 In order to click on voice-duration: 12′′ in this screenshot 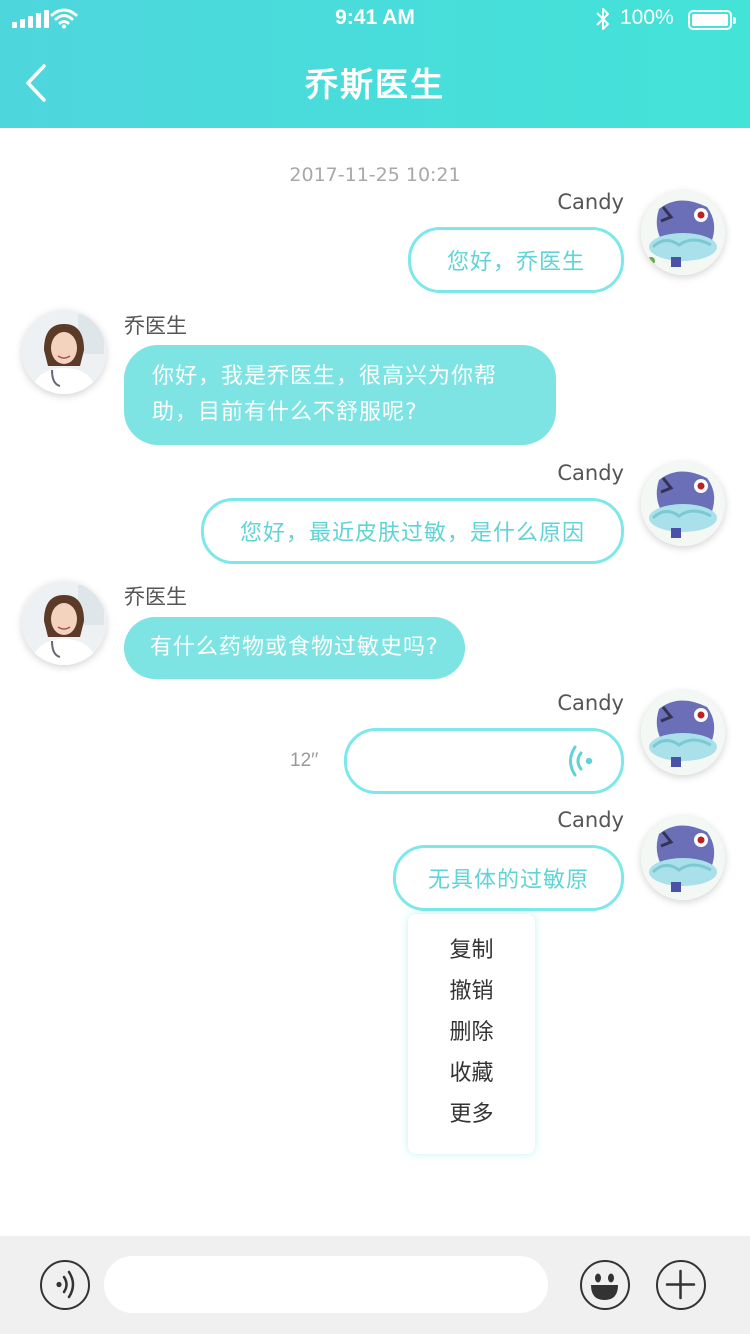, I will do `click(304, 760)`.